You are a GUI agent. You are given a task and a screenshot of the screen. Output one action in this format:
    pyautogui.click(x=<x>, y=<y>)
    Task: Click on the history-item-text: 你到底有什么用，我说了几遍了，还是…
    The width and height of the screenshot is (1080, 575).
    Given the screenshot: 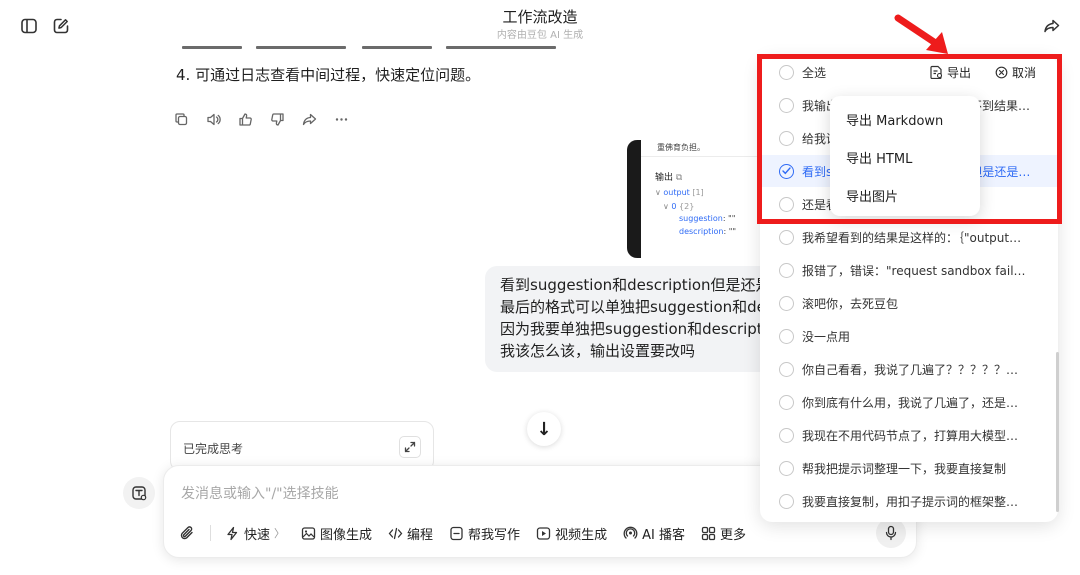 What is the action you would take?
    pyautogui.click(x=910, y=402)
    